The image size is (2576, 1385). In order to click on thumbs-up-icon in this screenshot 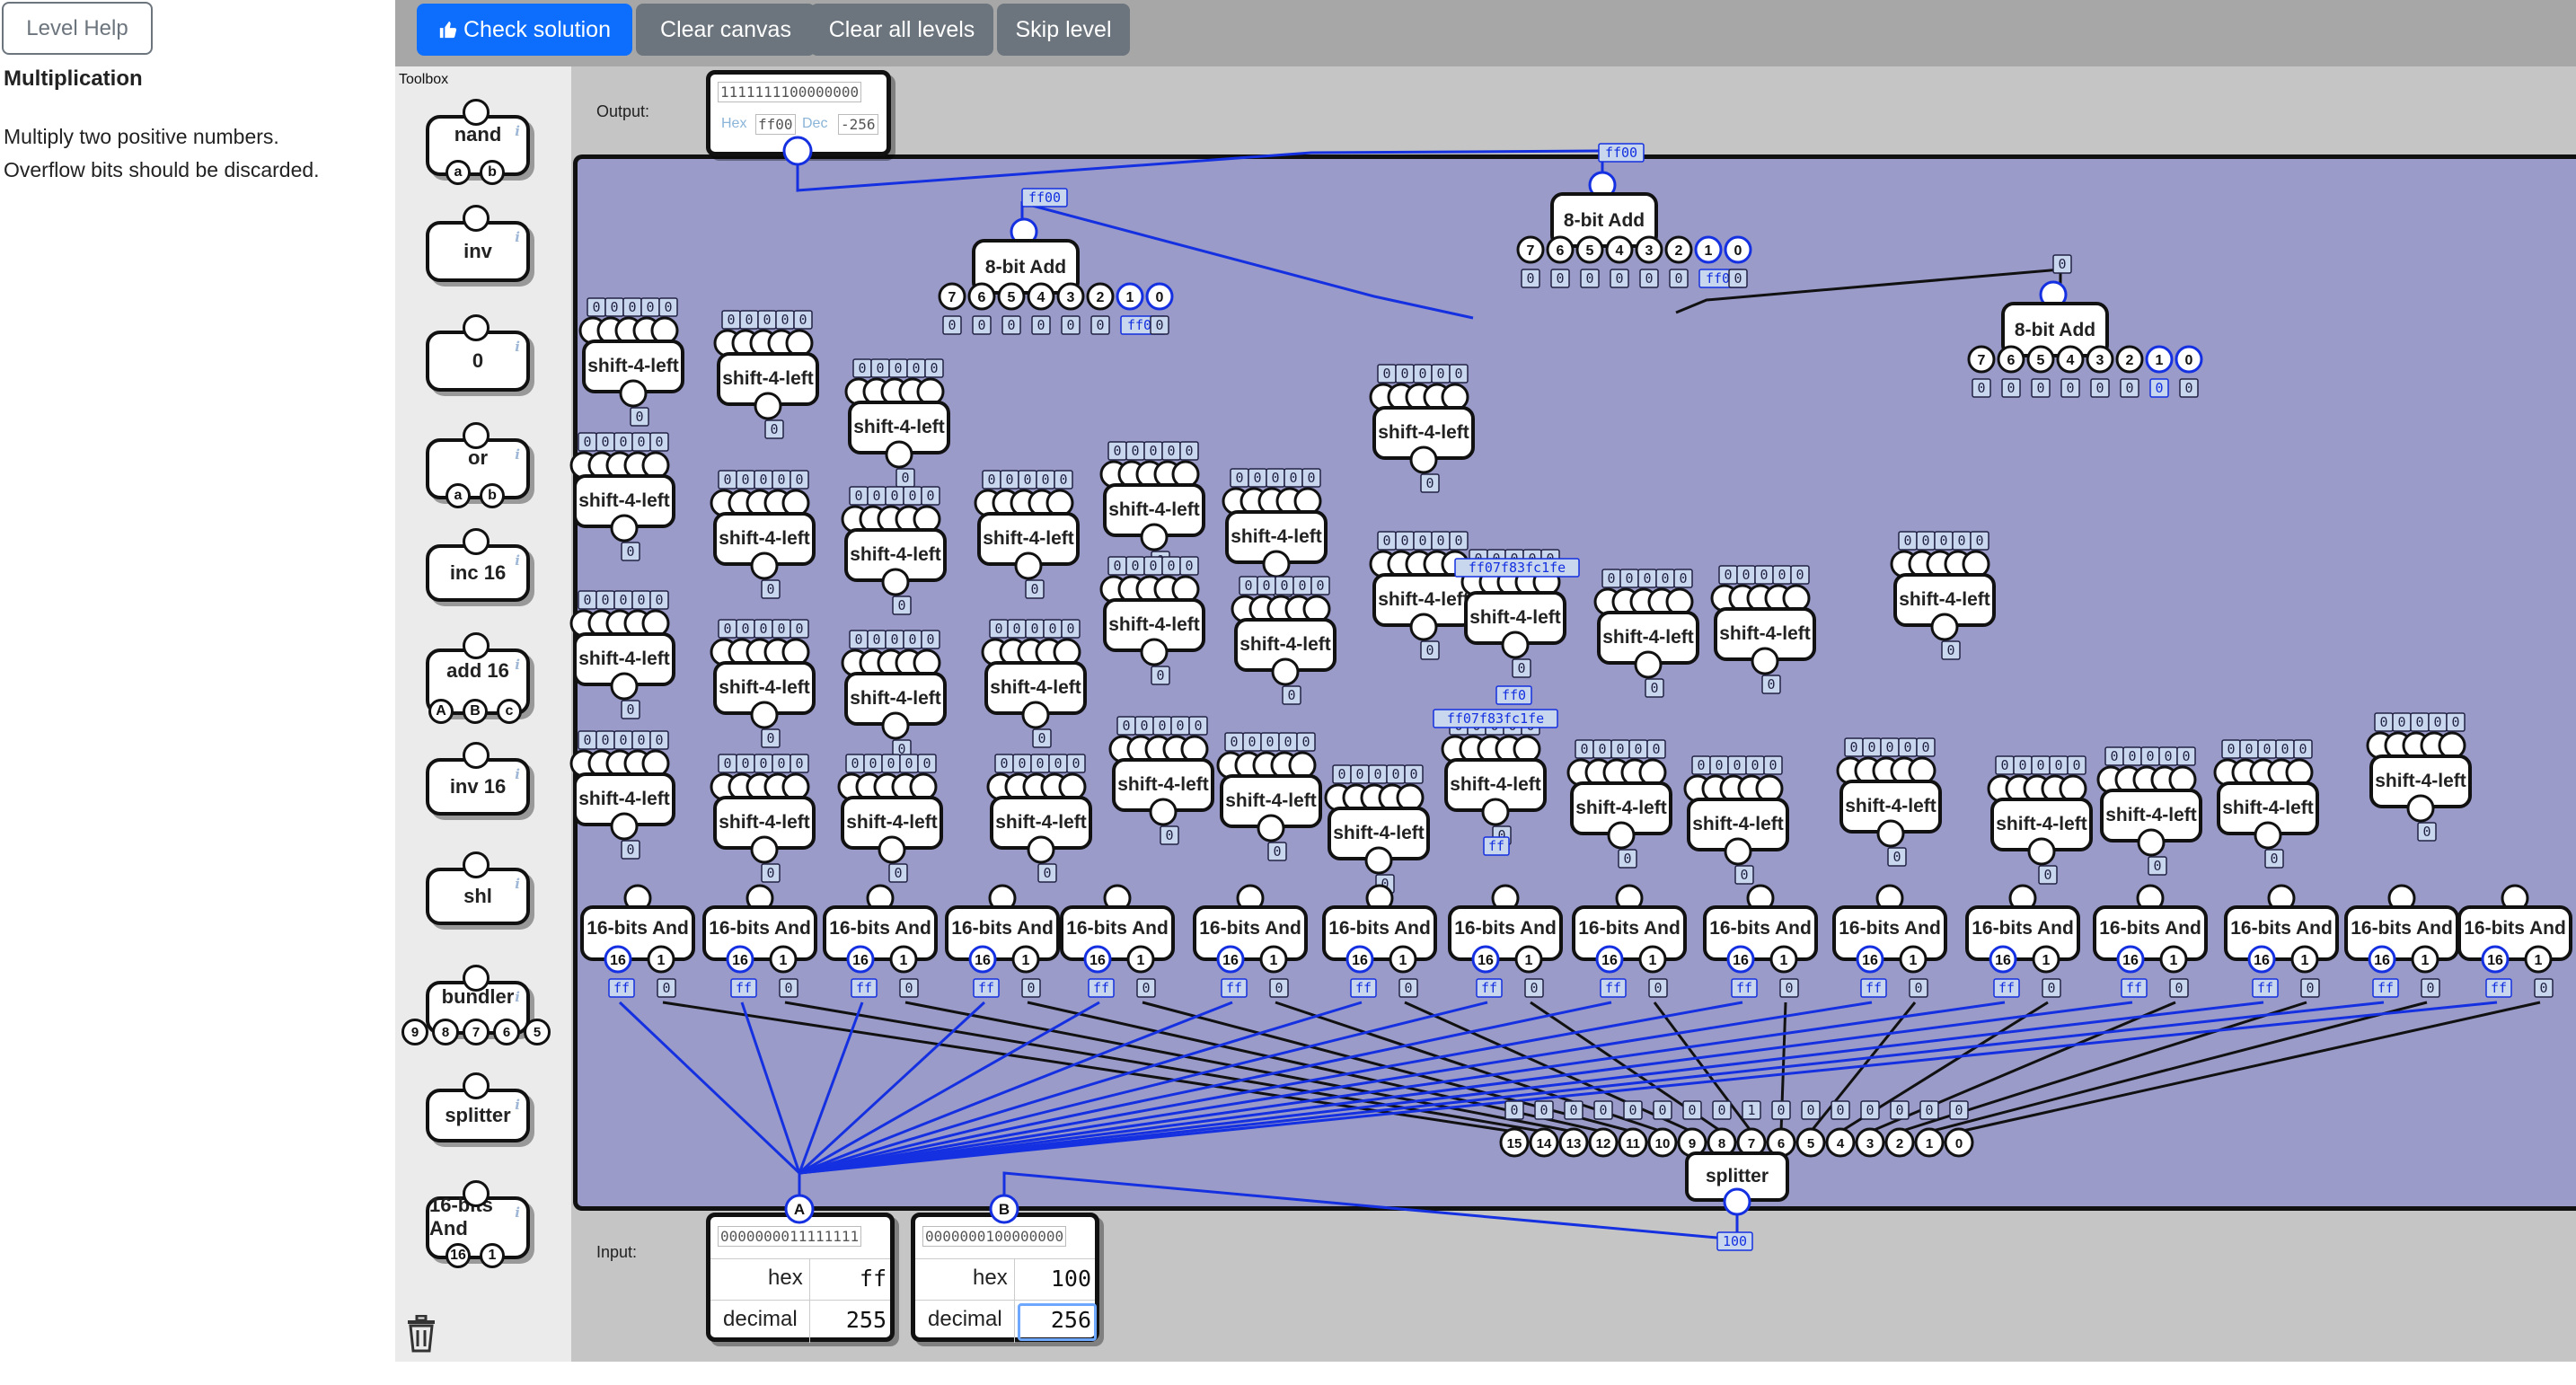, I will do `click(448, 30)`.